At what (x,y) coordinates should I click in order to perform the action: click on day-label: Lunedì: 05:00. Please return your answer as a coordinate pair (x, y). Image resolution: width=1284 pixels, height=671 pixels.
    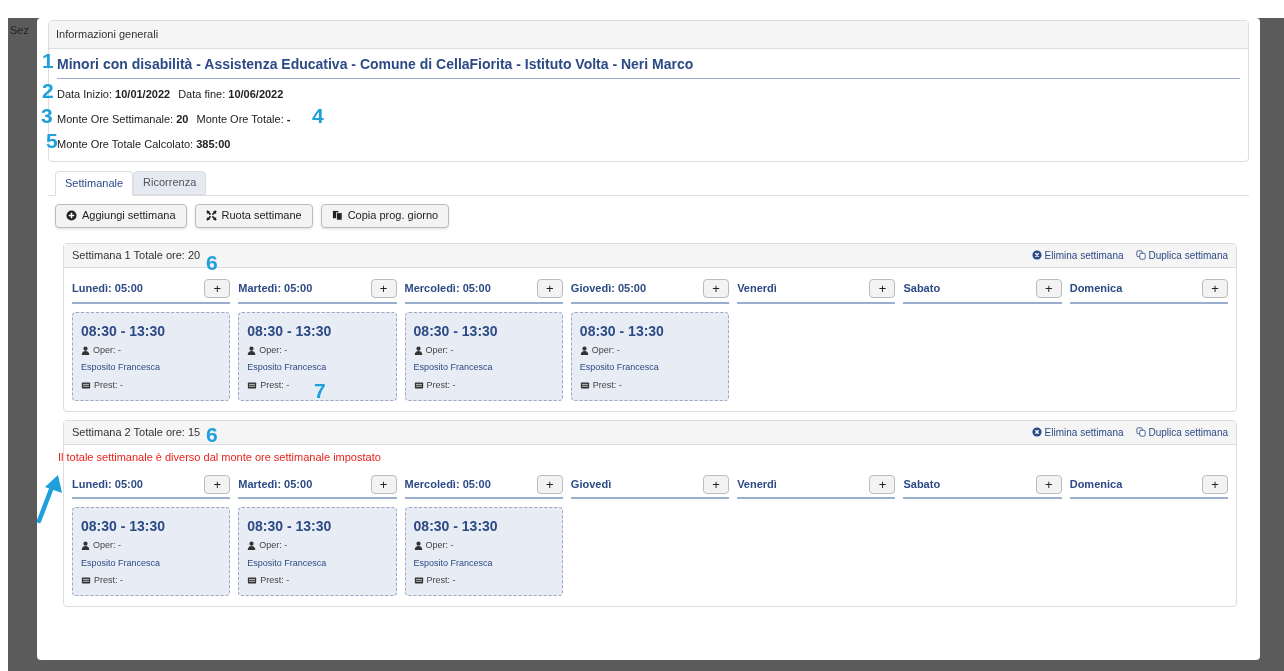
    Looking at the image, I should click on (107, 289).